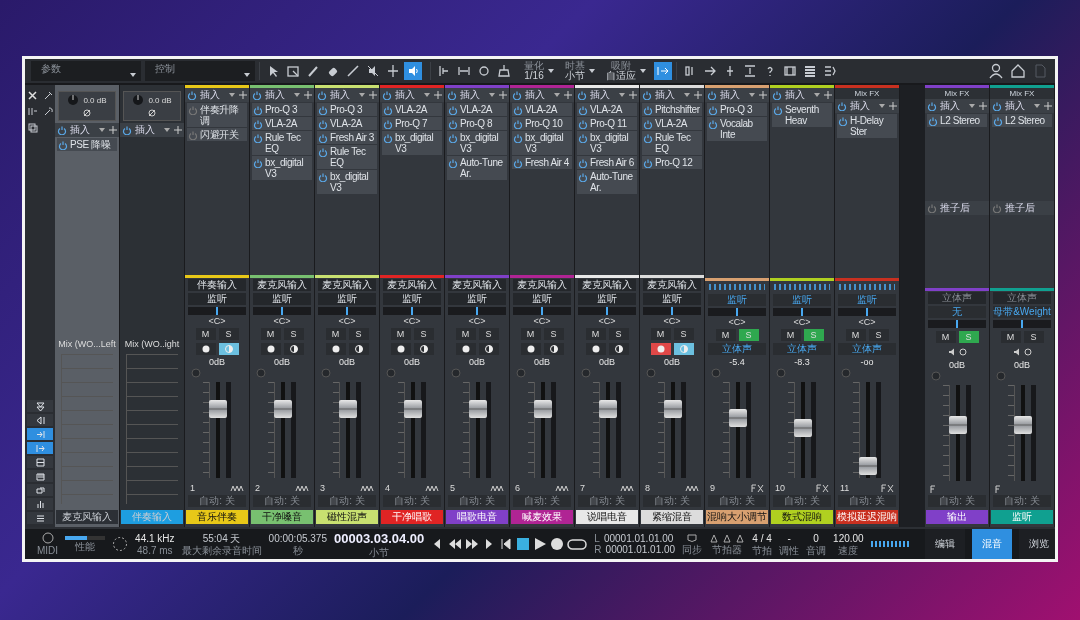  I want to click on input-label: 麦克风输入, so click(87, 517).